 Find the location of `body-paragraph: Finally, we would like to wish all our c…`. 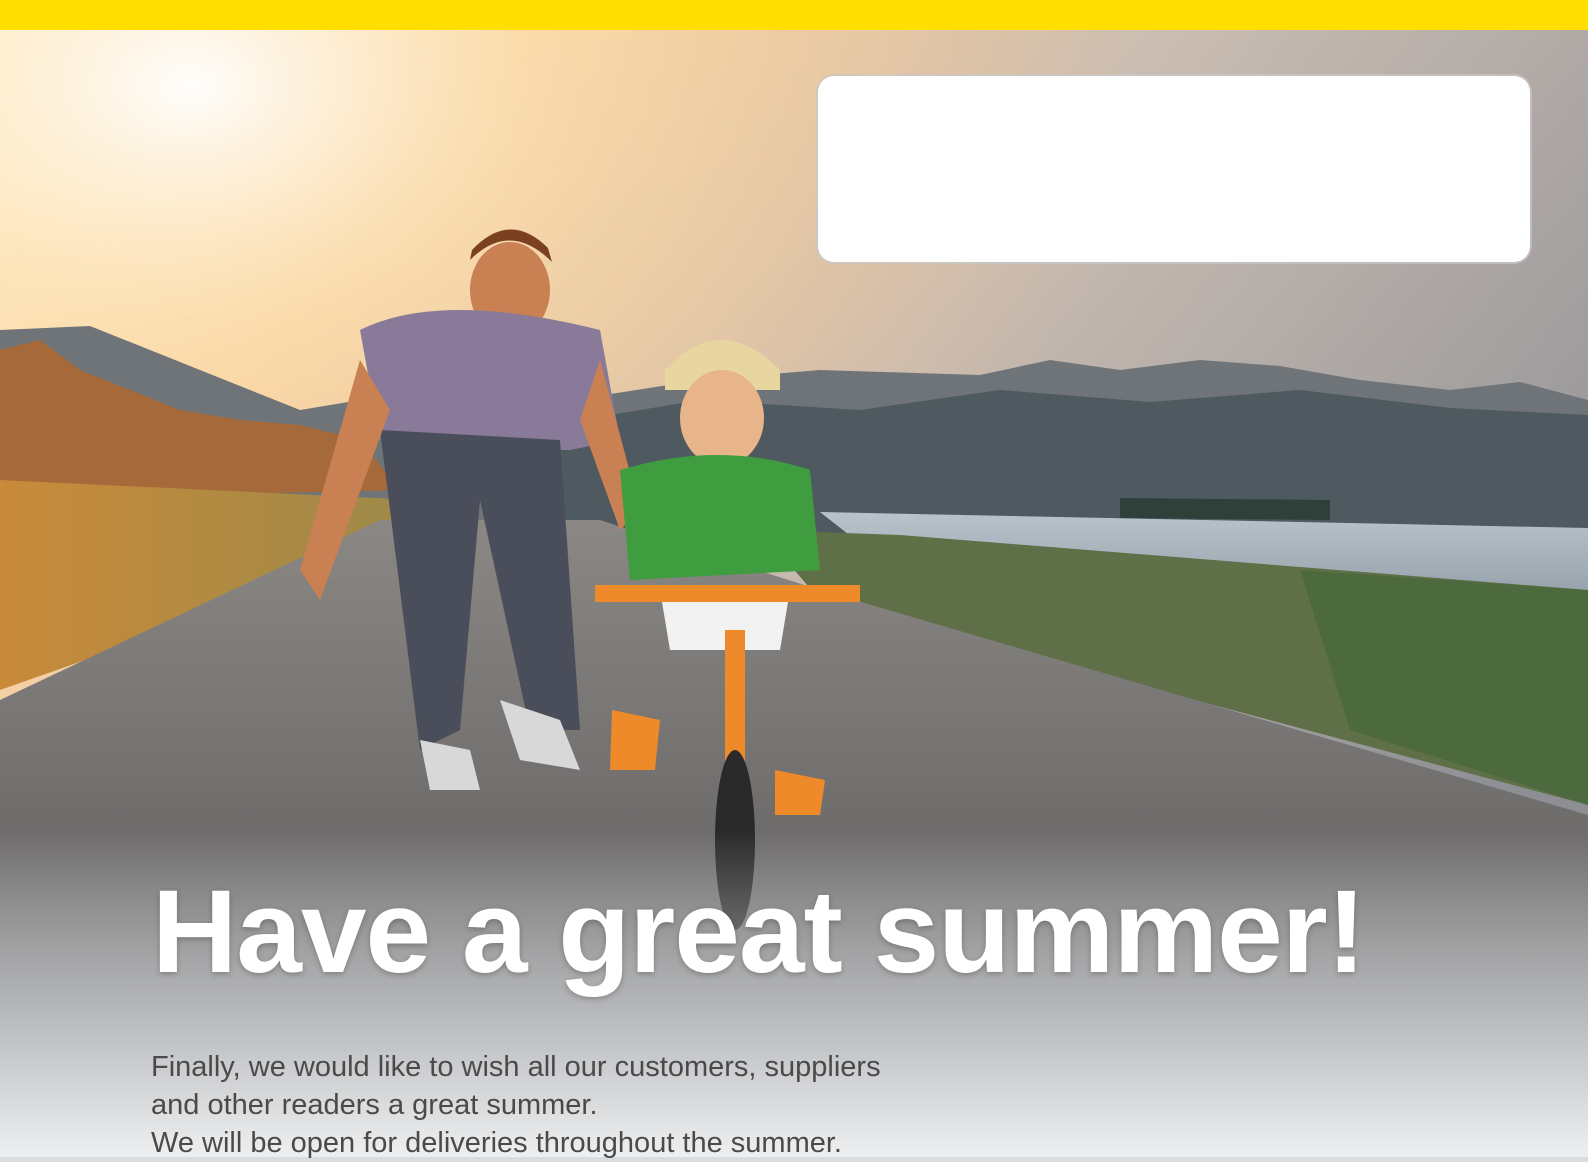

body-paragraph: Finally, we would like to wish all our c… is located at coordinates (561, 1105).